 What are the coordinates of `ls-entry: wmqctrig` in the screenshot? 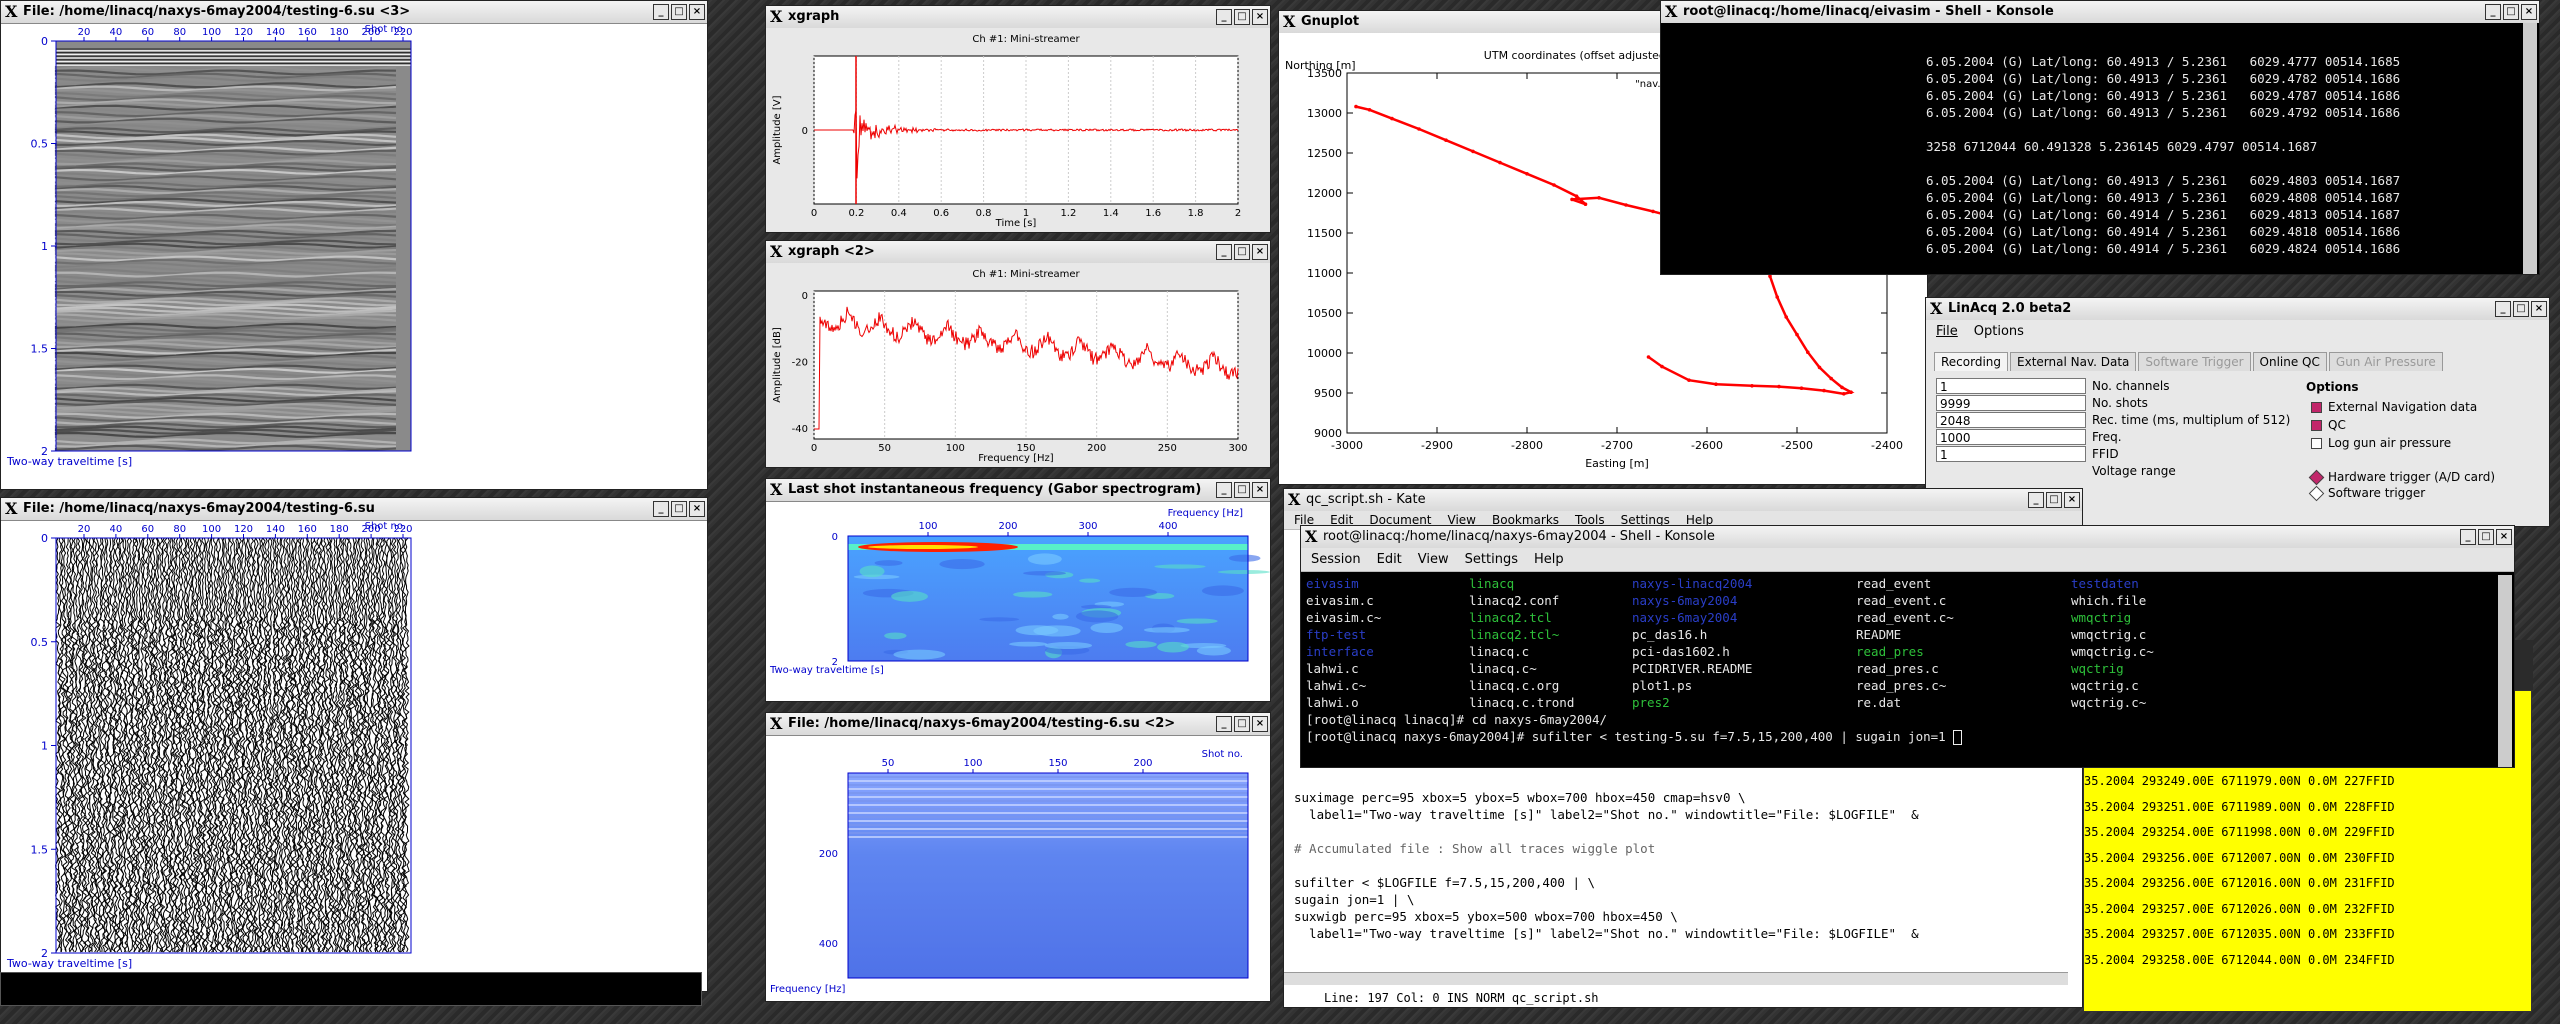 It's located at (2101, 617).